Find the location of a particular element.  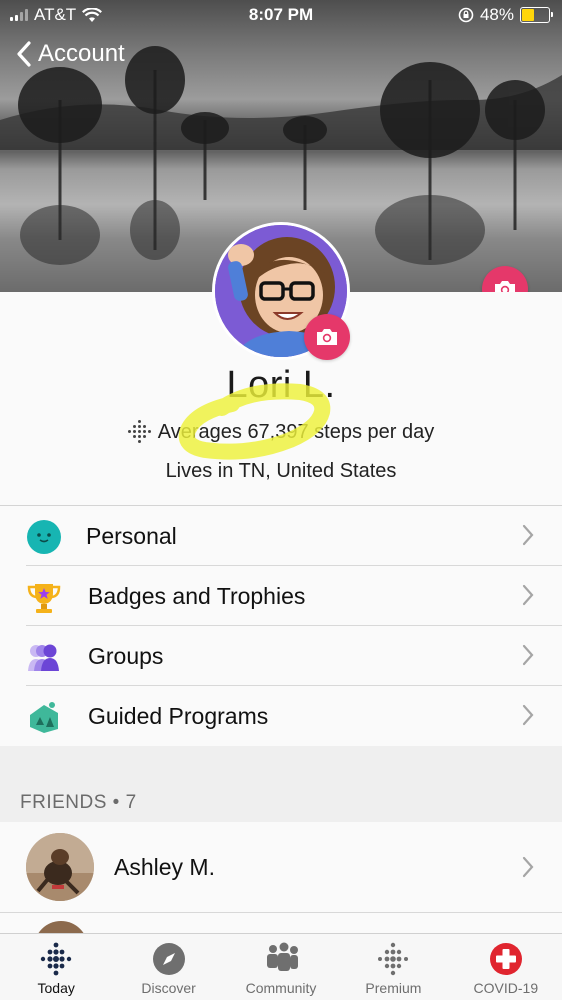

change-avatar-button is located at coordinates (327, 337).